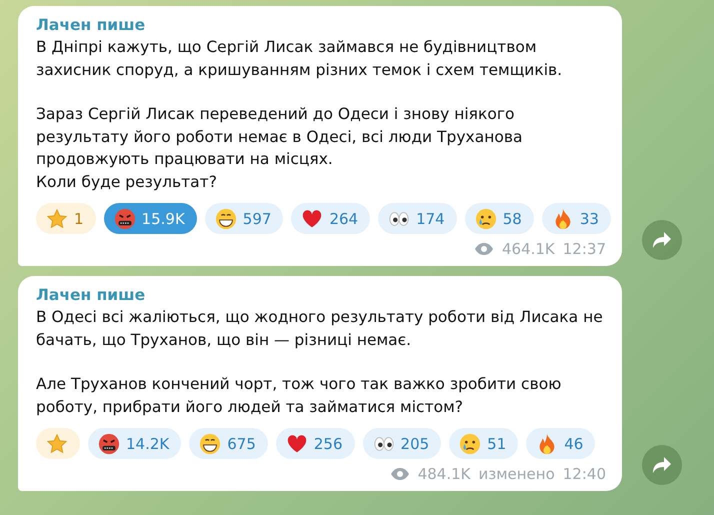 The image size is (714, 515). I want to click on reaction-button: 14.2K, so click(135, 443).